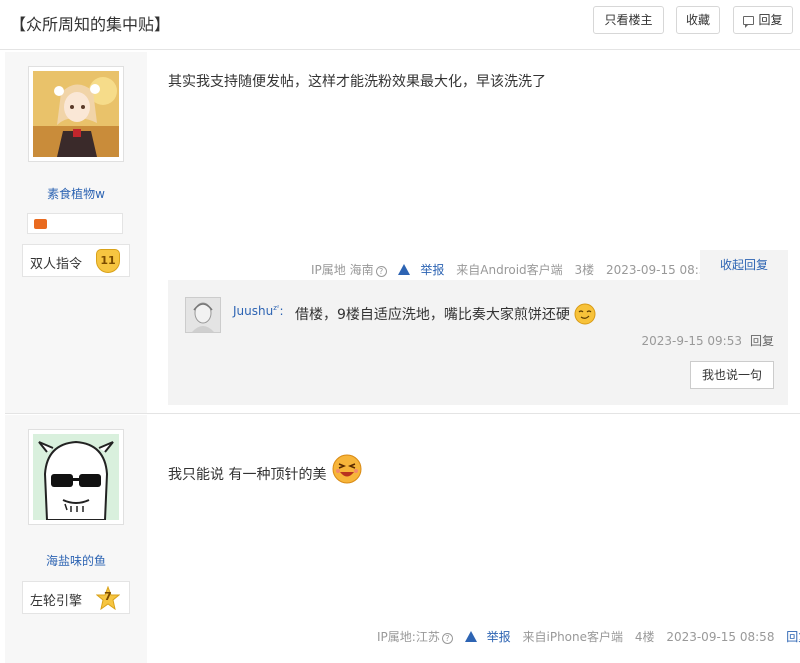 The height and width of the screenshot is (663, 800). What do you see at coordinates (411, 637) in the screenshot?
I see `ip-location: IP属地:江苏?` at bounding box center [411, 637].